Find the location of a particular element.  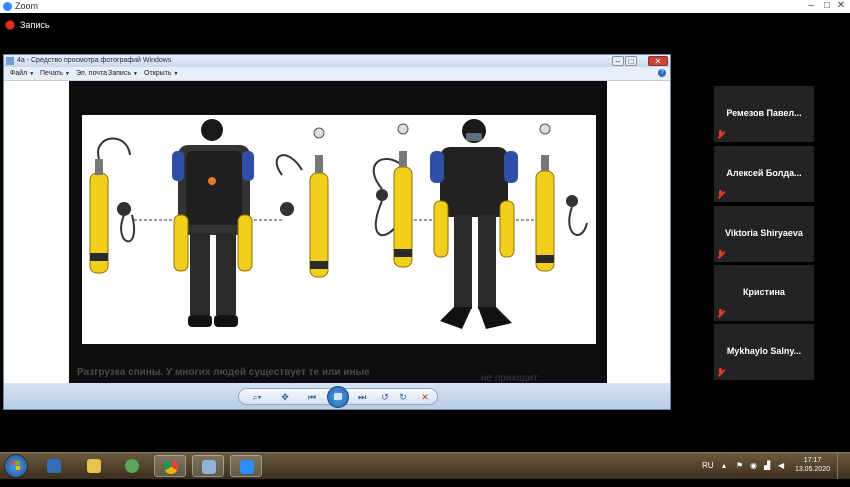

taskbar-zoom is located at coordinates (246, 466).